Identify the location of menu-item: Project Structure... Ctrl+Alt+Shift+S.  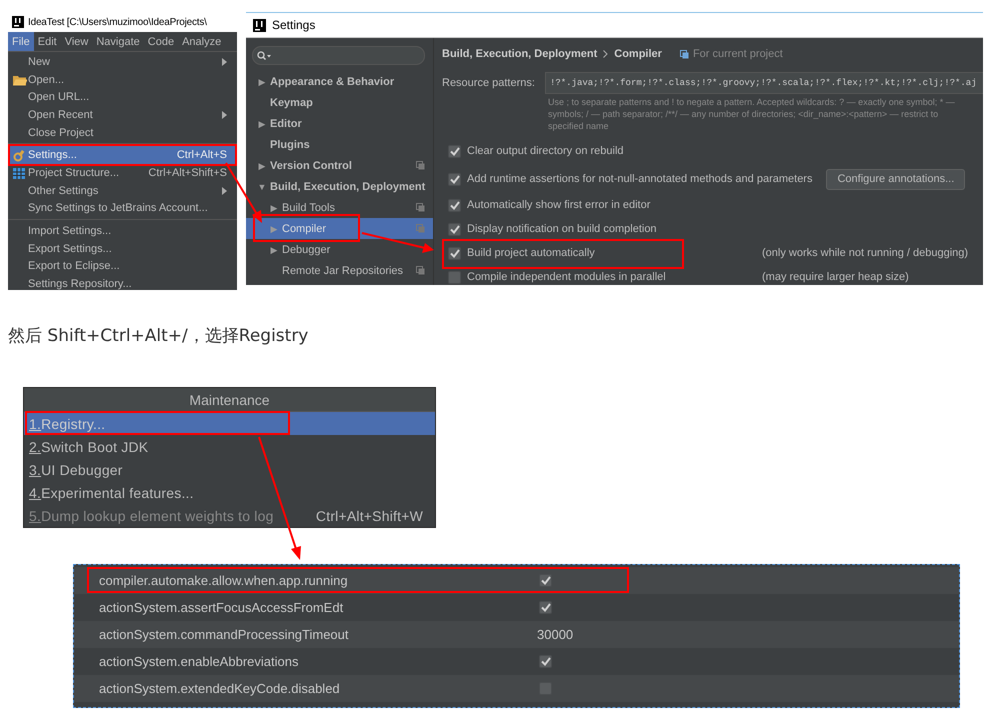
(122, 173).